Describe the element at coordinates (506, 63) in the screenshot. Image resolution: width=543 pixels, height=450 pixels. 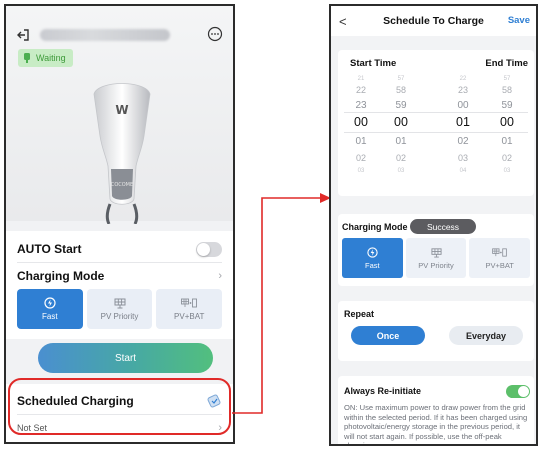
I see `end-time-label: End Time` at that location.